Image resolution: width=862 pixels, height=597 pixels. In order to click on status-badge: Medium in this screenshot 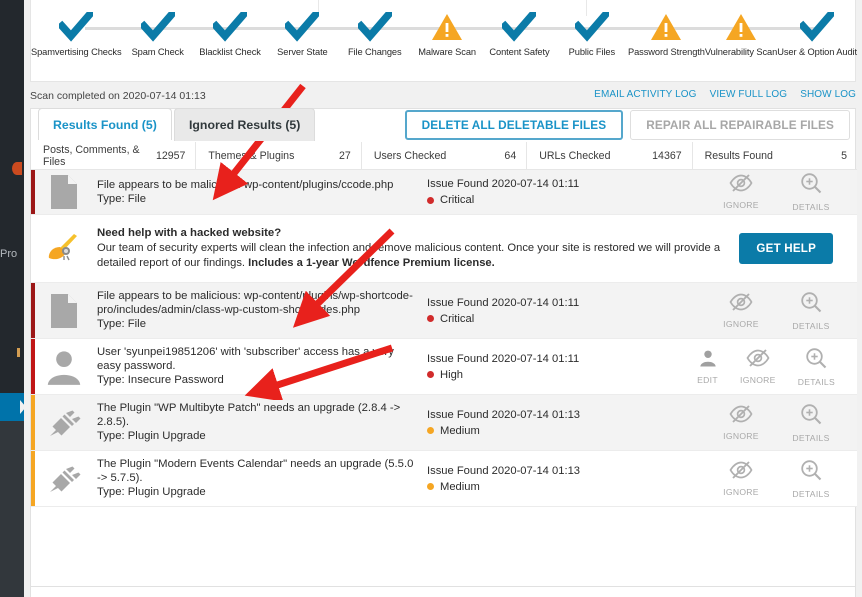, I will do `click(562, 487)`.